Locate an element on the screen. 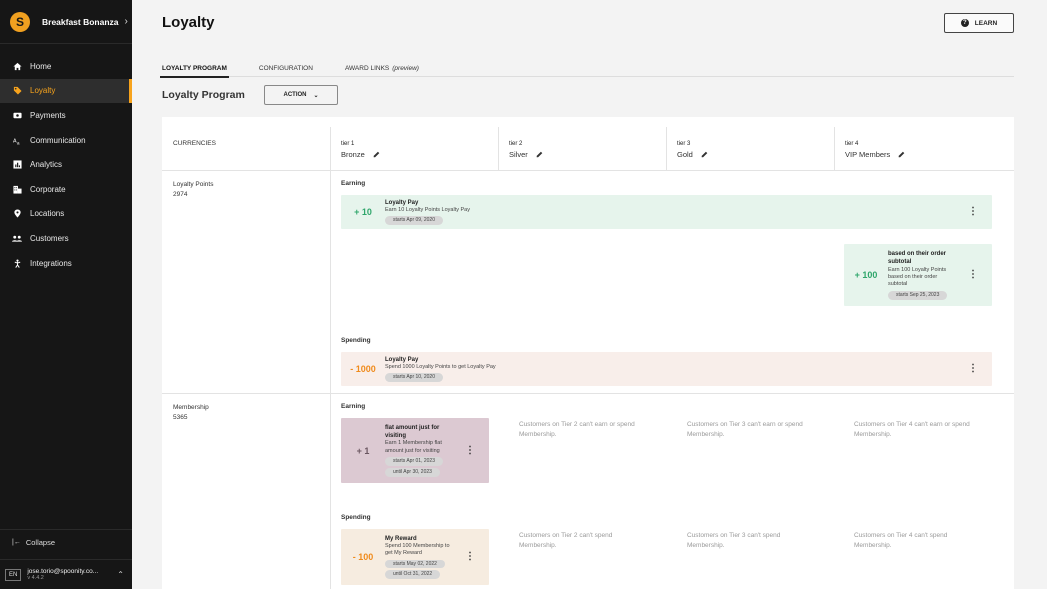 The height and width of the screenshot is (589, 1047). rule-amount: + 1 is located at coordinates (363, 450).